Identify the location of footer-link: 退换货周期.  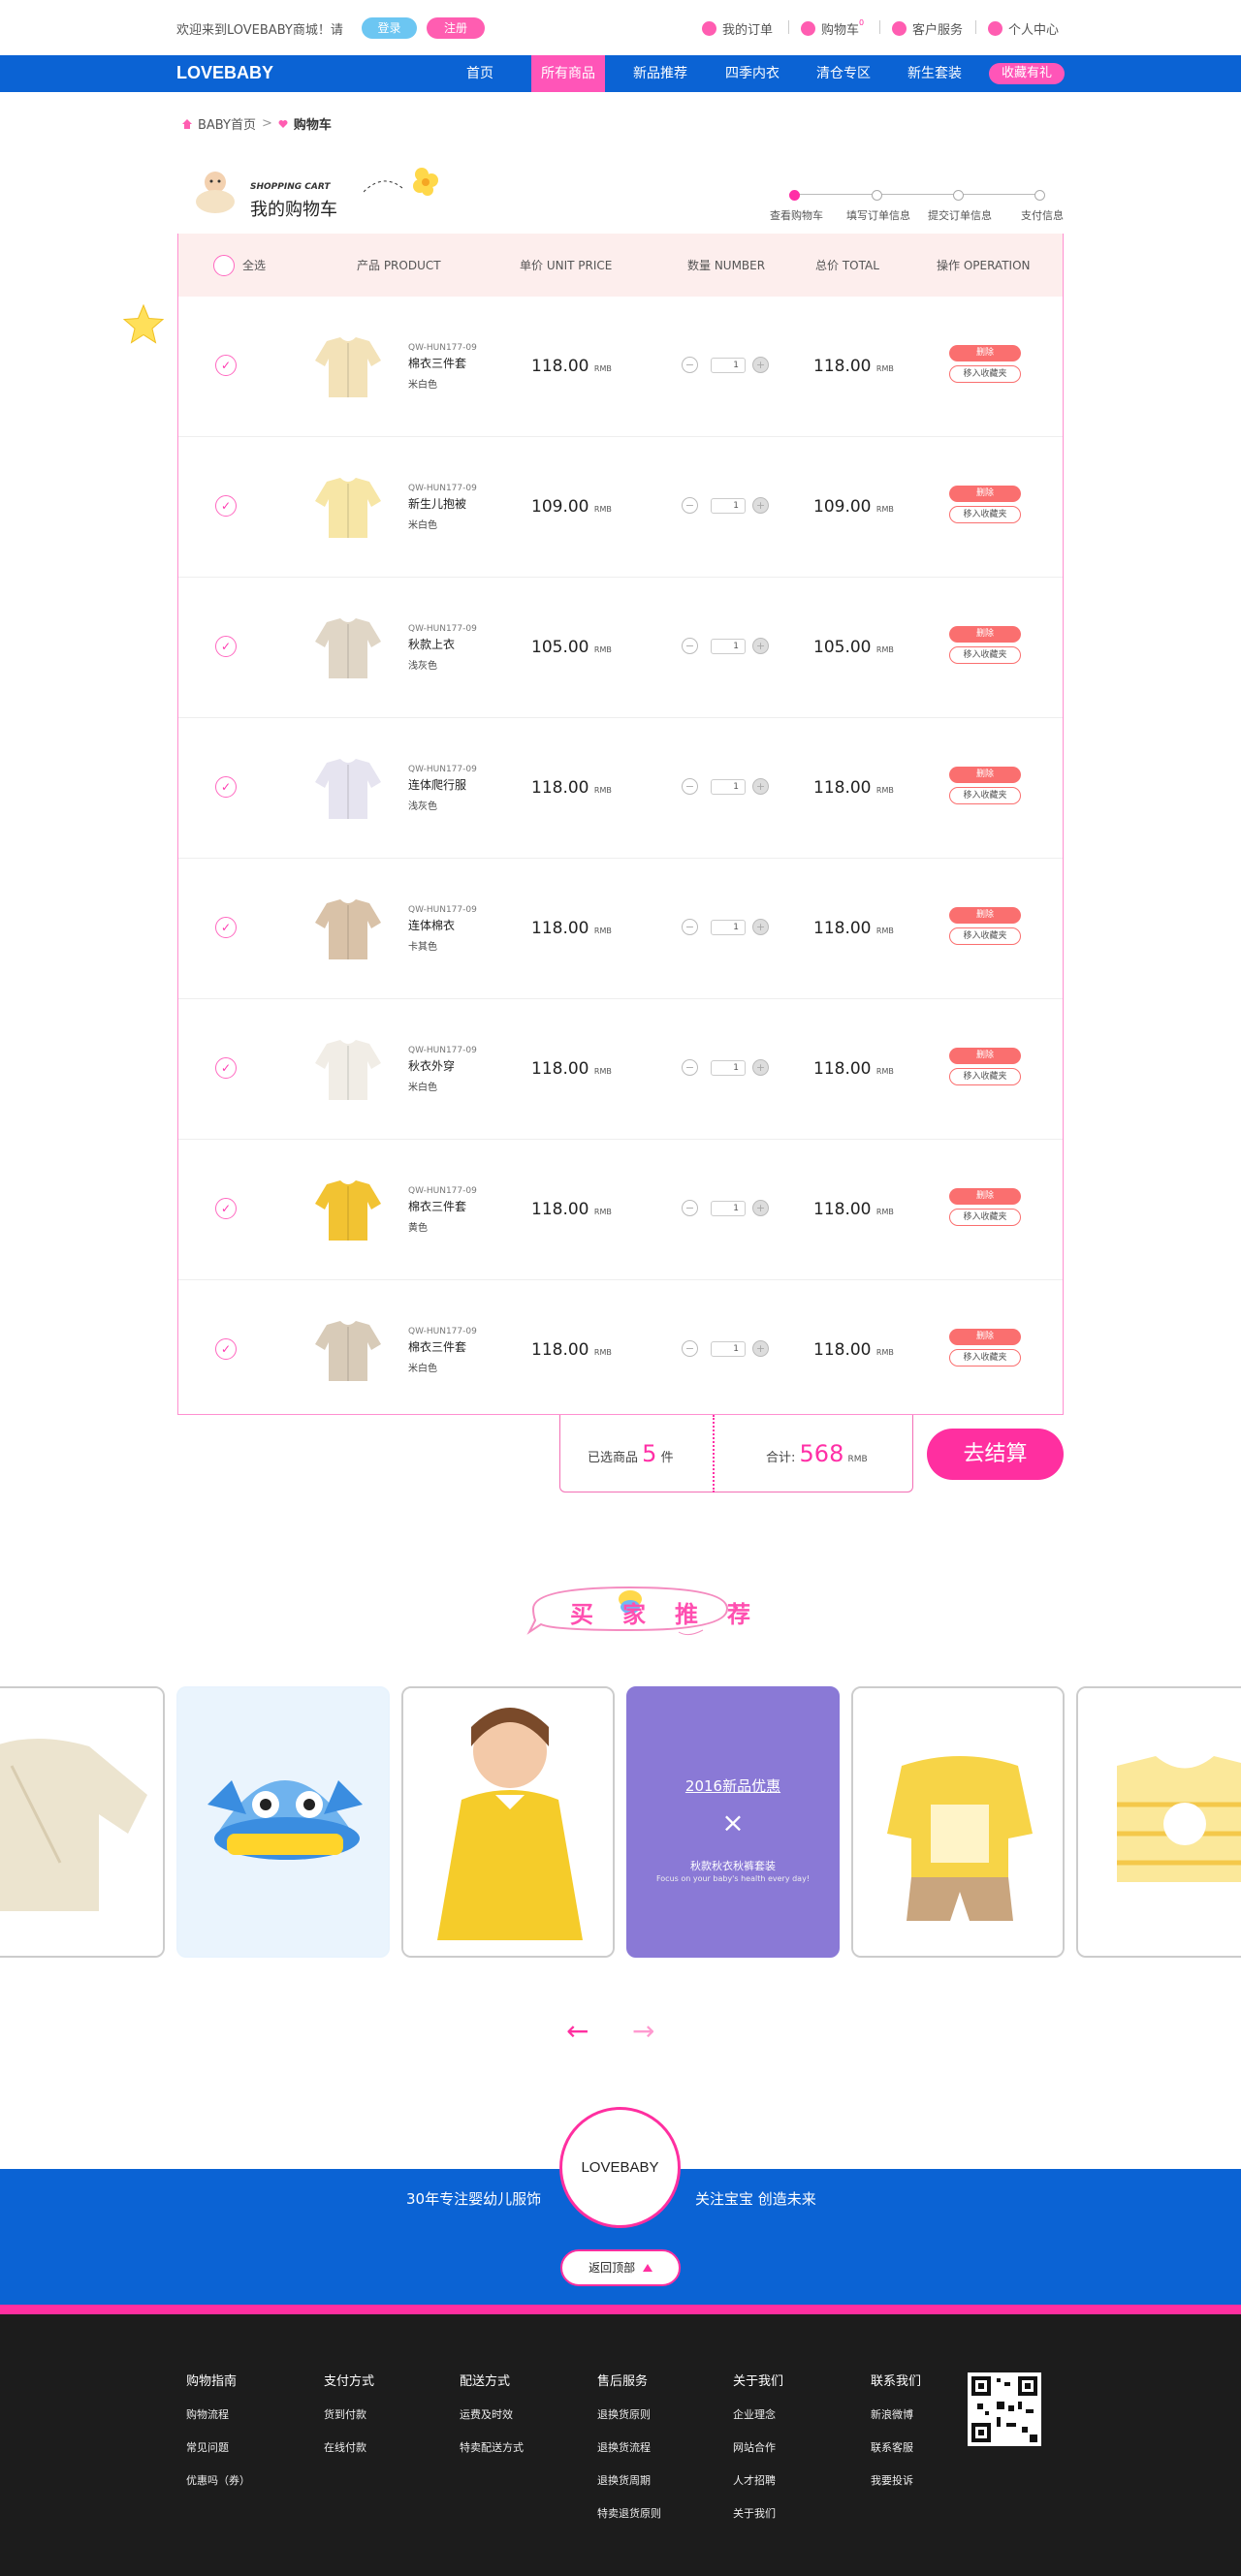
(629, 2480).